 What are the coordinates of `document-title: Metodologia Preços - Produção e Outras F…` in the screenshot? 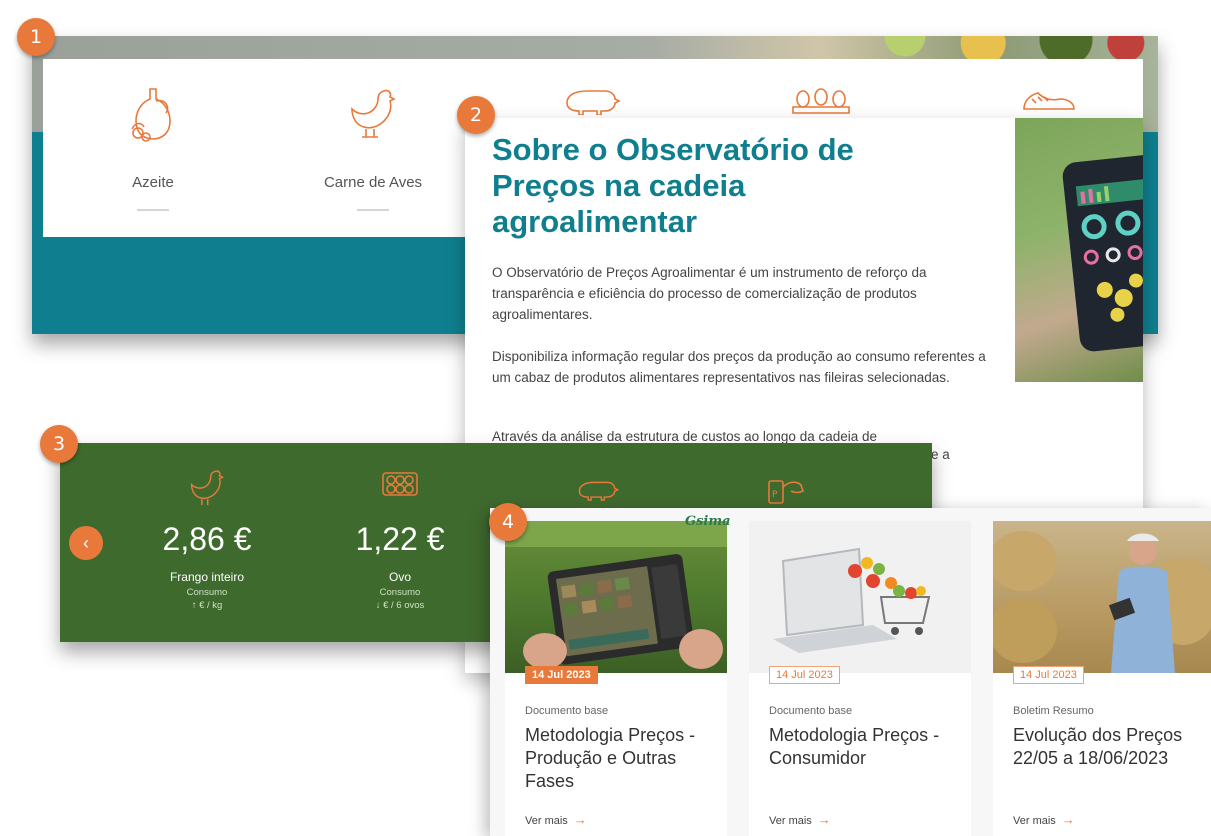 It's located at (610, 758).